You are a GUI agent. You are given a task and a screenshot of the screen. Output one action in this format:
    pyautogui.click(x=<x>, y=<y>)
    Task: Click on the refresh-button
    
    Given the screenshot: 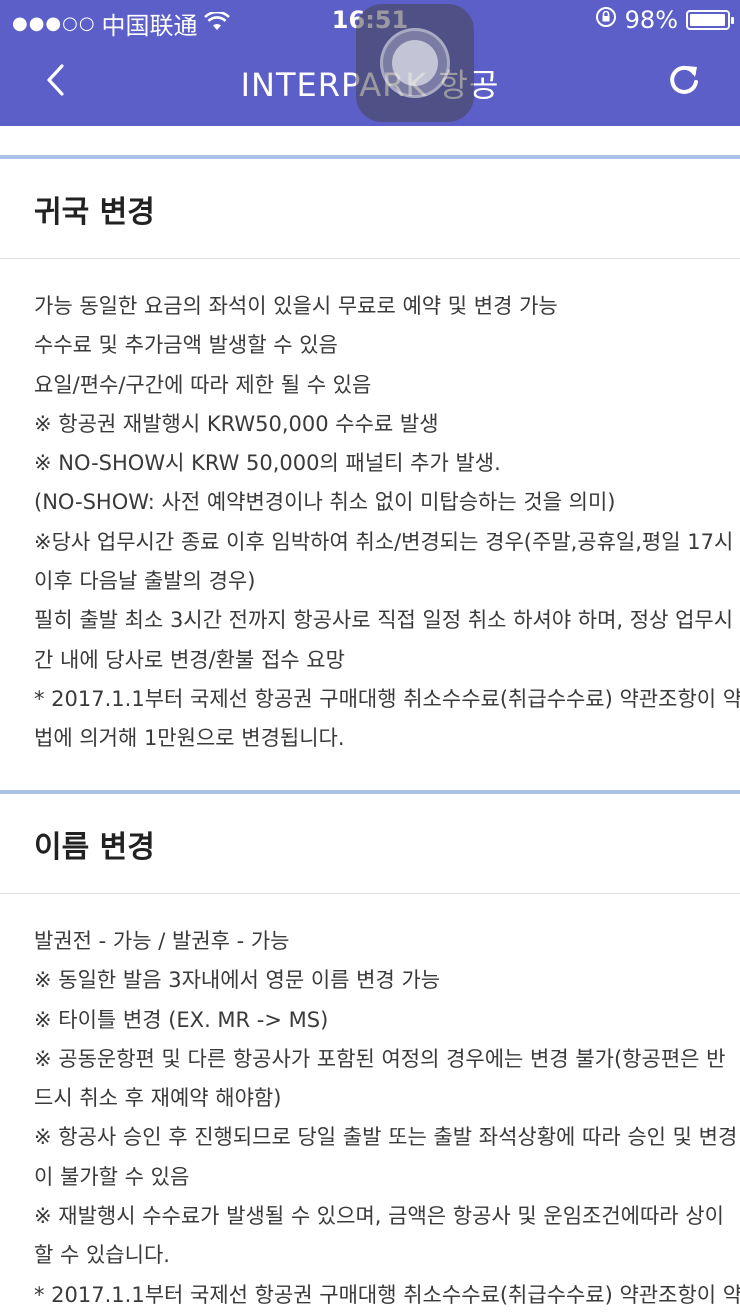 What is the action you would take?
    pyautogui.click(x=684, y=82)
    